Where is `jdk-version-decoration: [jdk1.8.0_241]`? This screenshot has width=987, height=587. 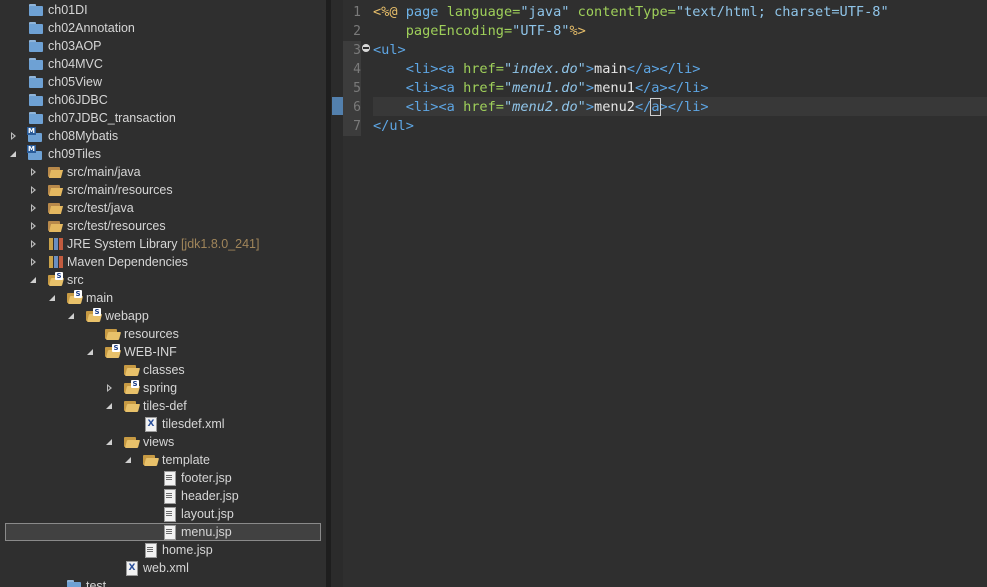 jdk-version-decoration: [jdk1.8.0_241] is located at coordinates (220, 244).